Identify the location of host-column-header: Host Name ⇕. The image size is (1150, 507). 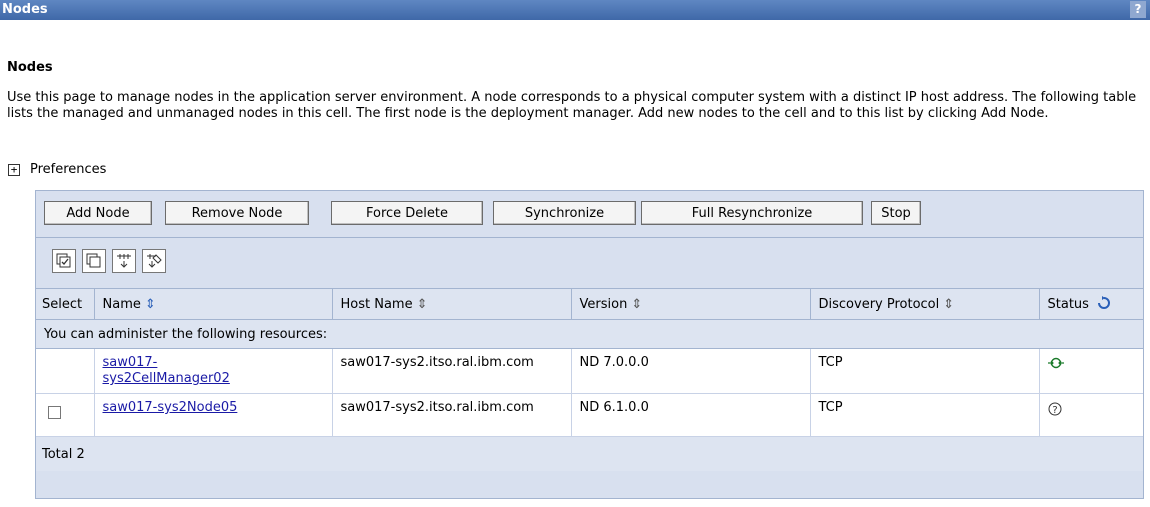
(451, 304).